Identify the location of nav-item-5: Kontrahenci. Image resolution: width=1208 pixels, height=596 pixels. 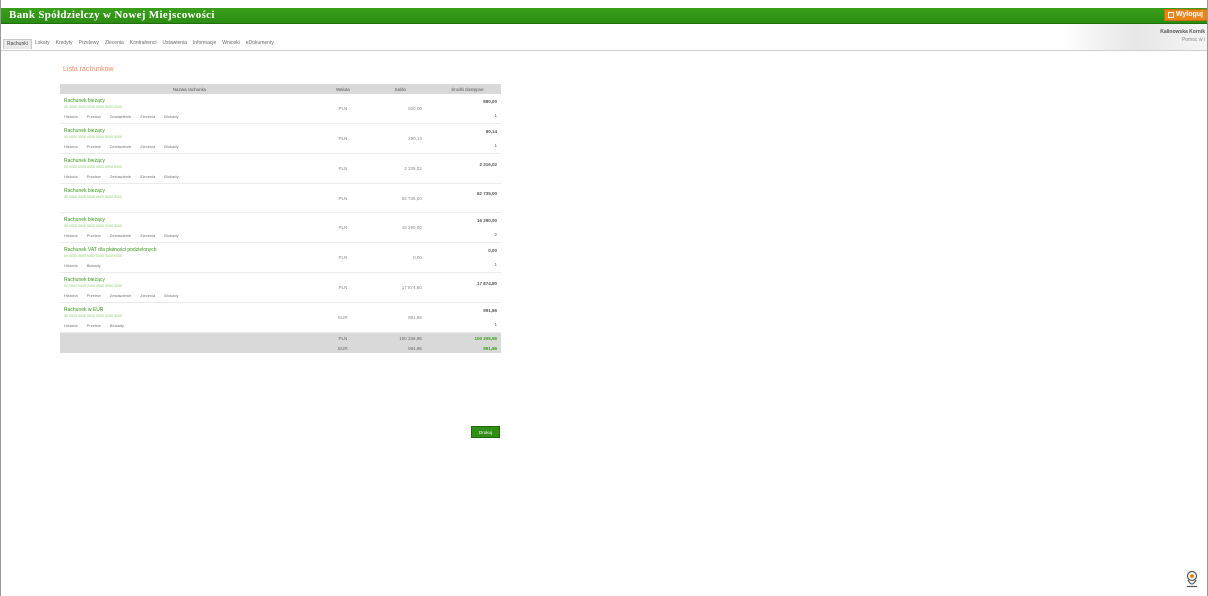
(143, 43).